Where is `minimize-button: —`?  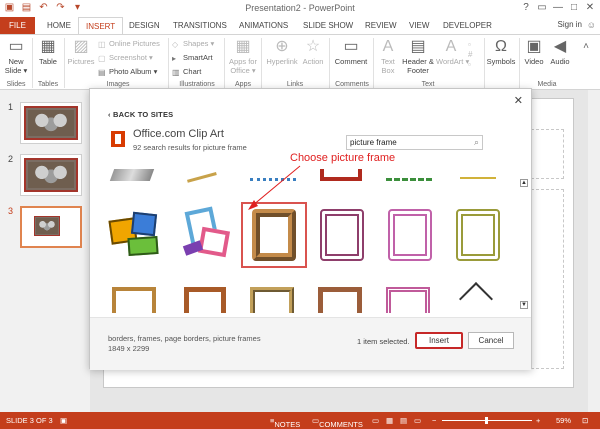
minimize-button: — is located at coordinates (558, 8).